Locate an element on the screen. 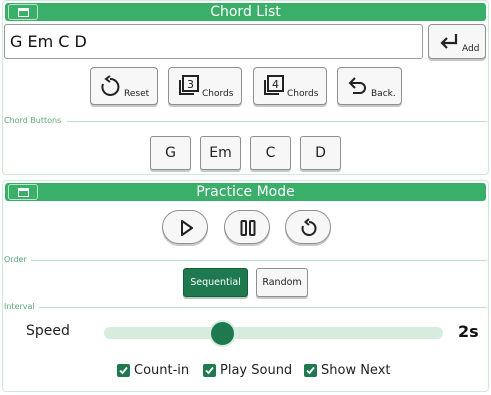 This screenshot has height=395, width=491. restart-icon is located at coordinates (309, 227).